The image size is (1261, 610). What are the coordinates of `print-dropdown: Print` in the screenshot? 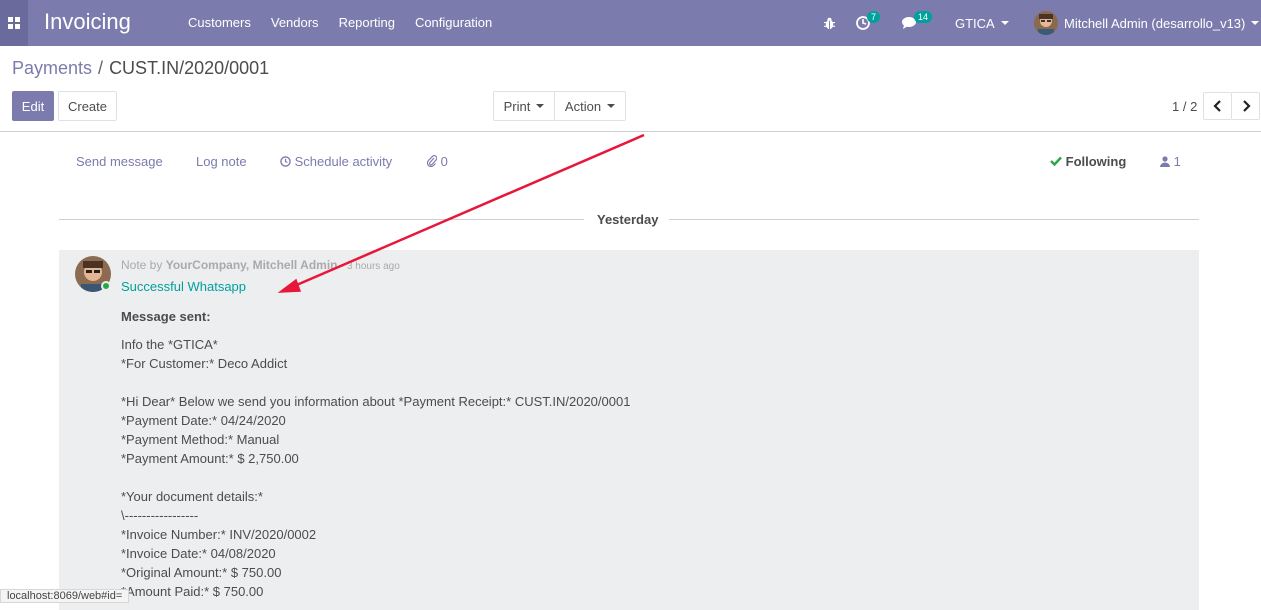 It's located at (524, 106).